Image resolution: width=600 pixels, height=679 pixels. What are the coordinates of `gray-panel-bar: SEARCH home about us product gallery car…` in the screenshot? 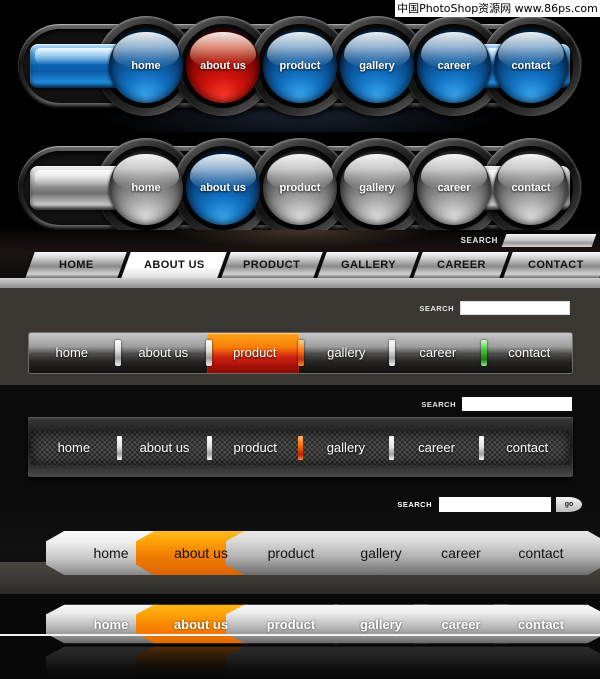 It's located at (300, 336).